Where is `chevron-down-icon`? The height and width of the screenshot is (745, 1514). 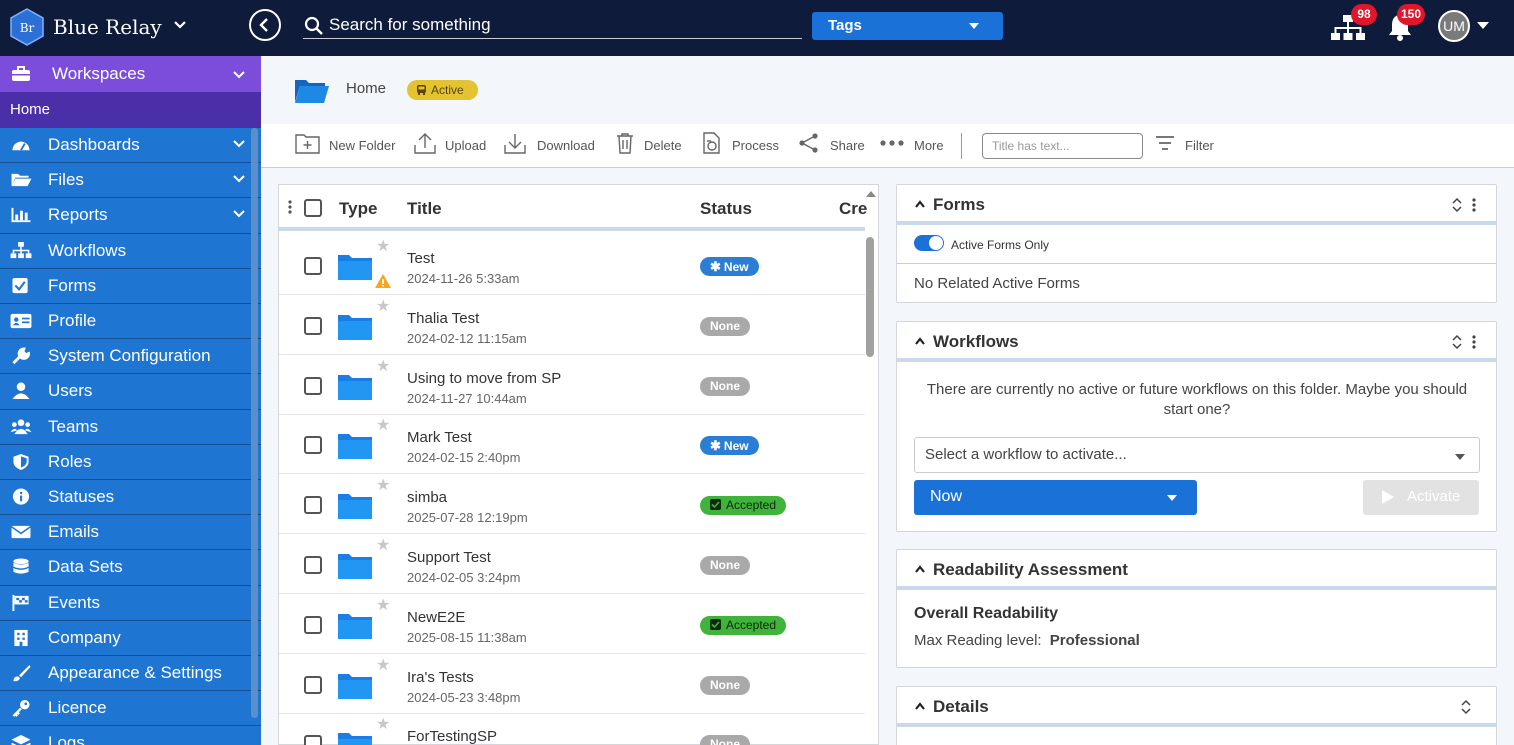
chevron-down-icon is located at coordinates (180, 25).